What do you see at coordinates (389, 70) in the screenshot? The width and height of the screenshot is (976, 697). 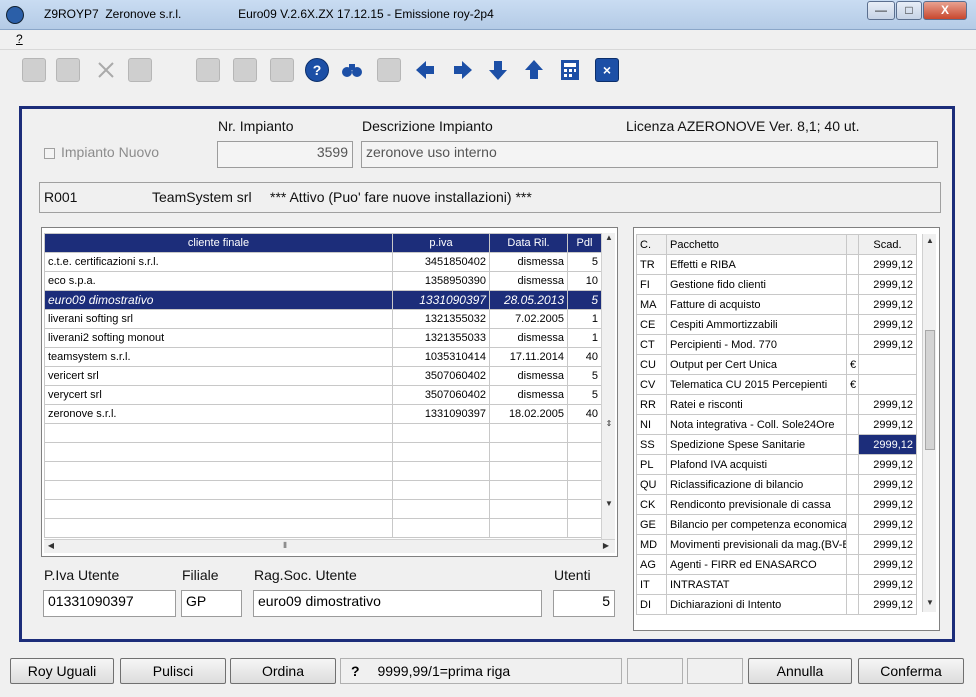 I see `transfer-icon` at bounding box center [389, 70].